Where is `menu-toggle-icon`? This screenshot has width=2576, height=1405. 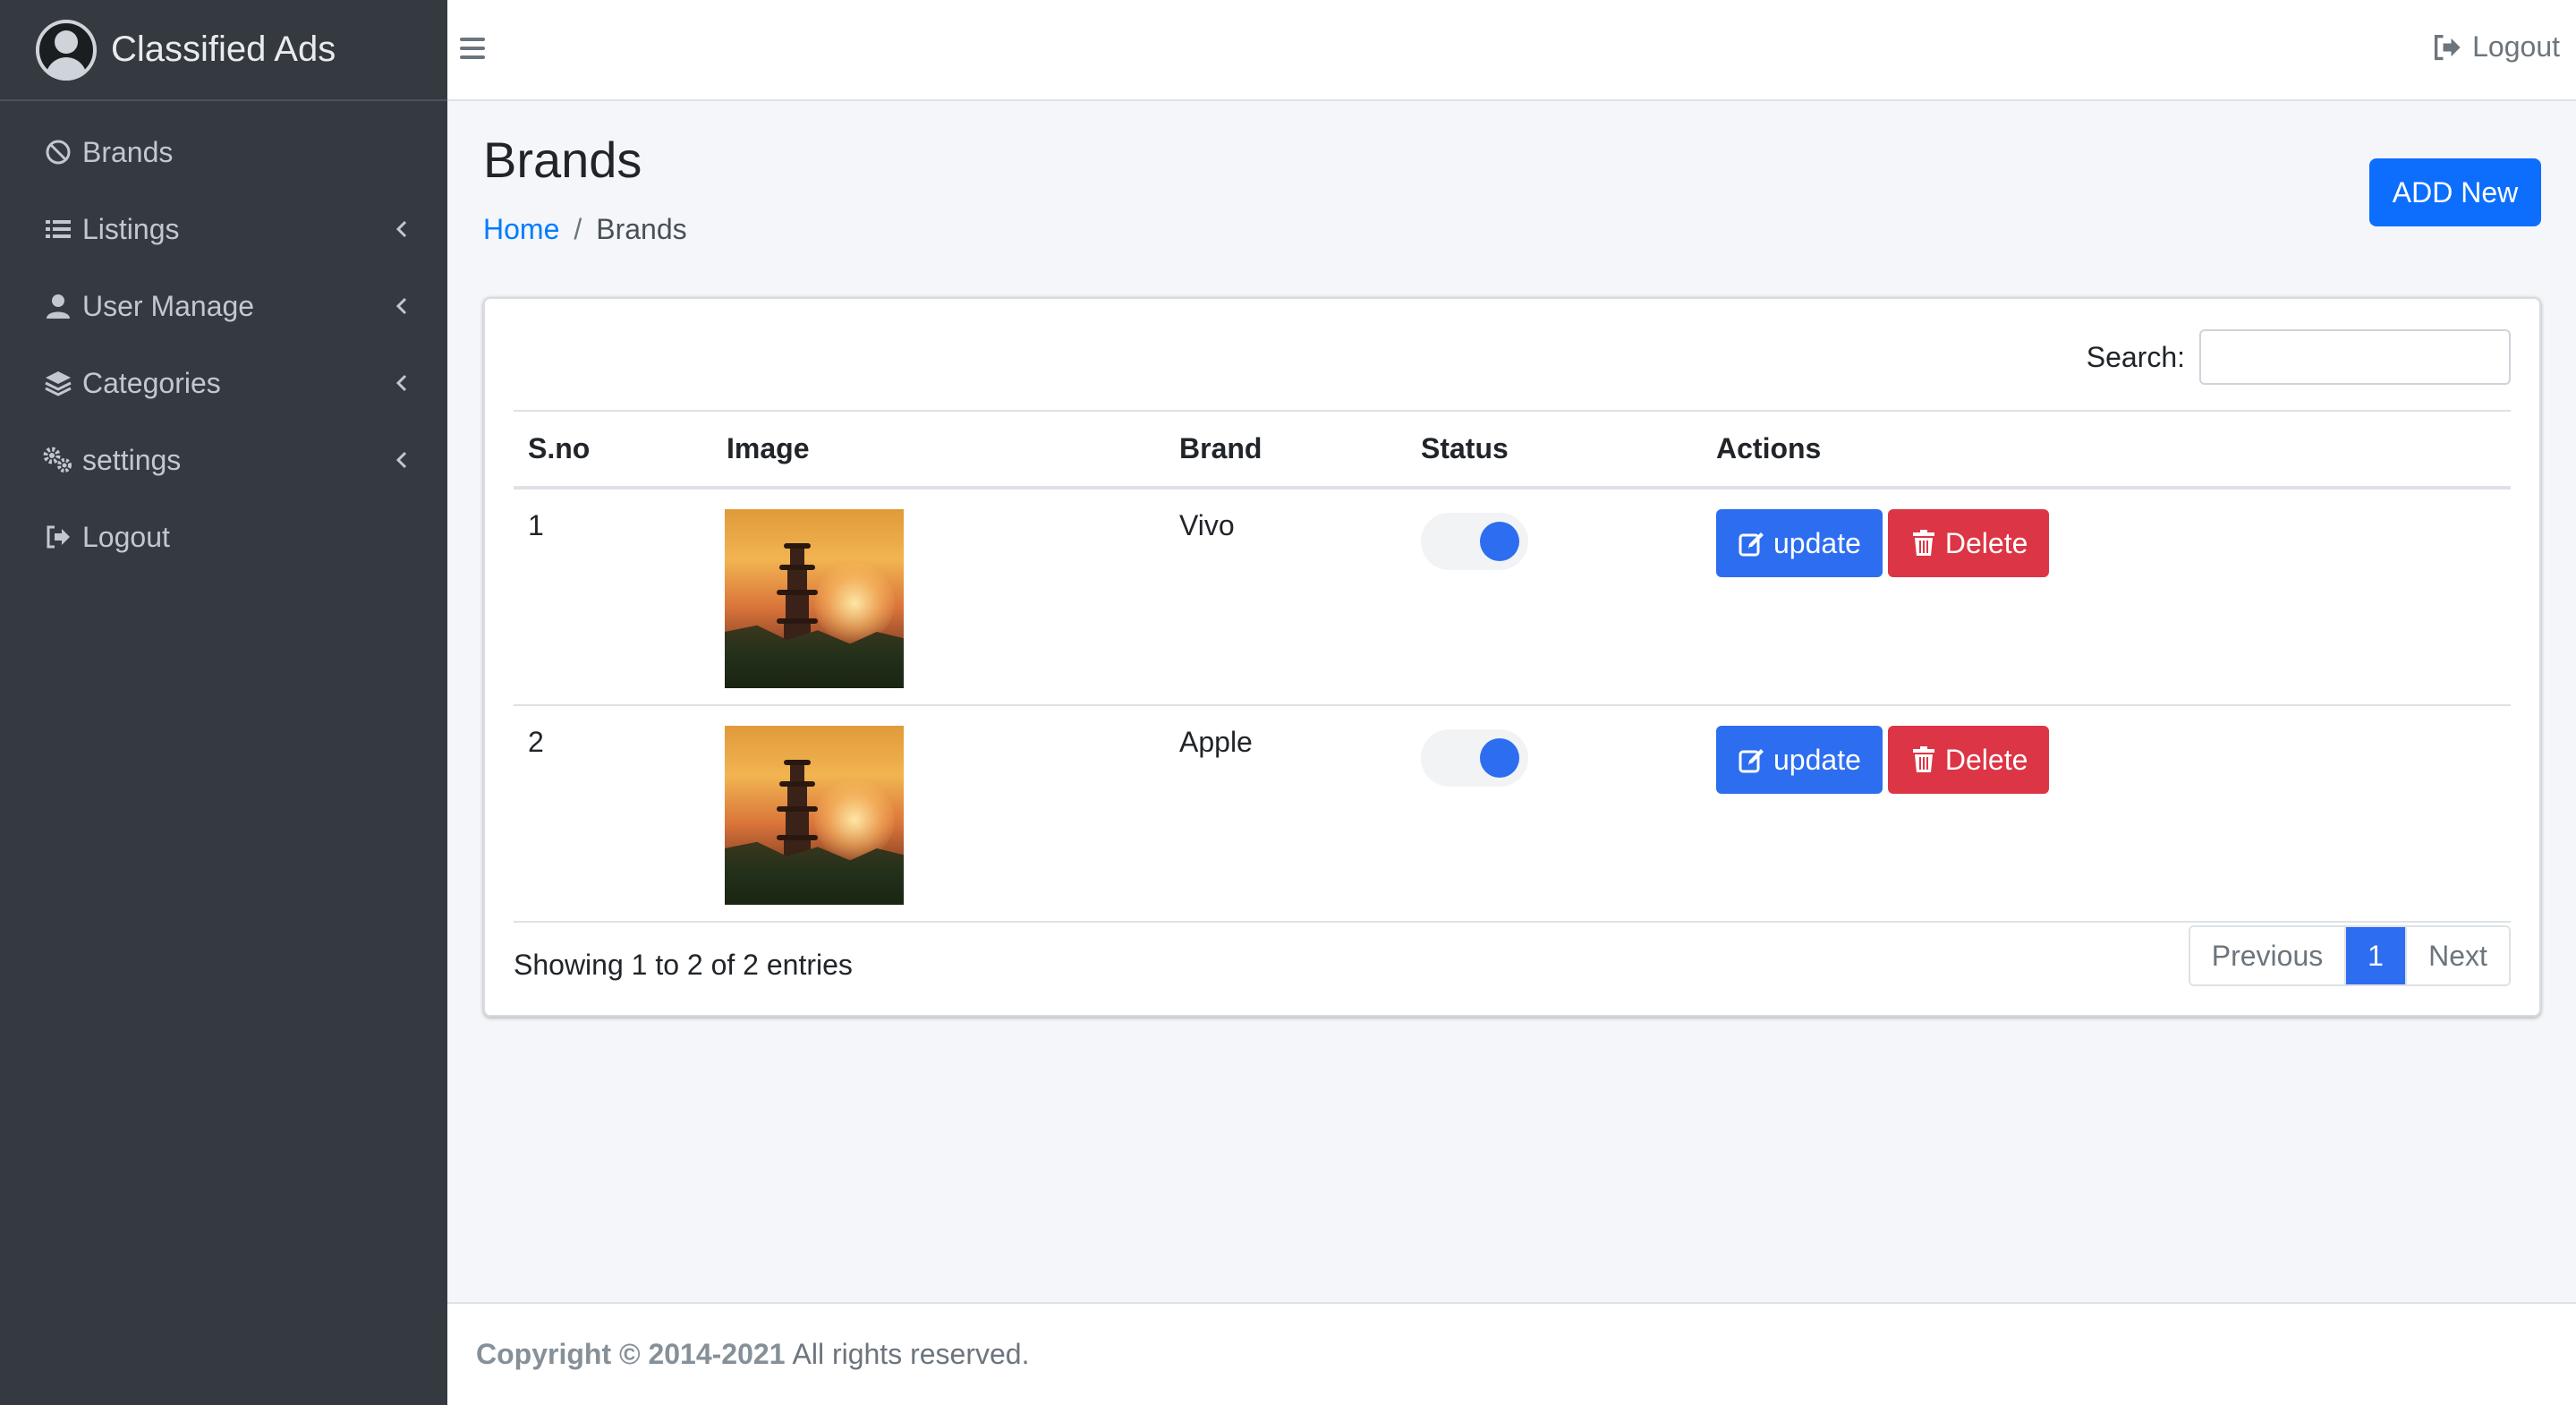
menu-toggle-icon is located at coordinates (475, 50).